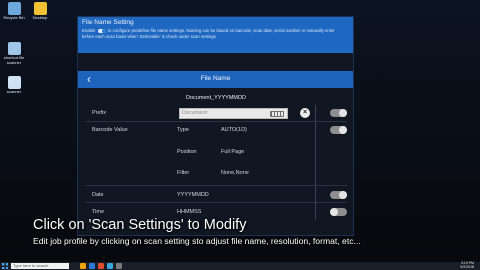 This screenshot has width=480, height=270. I want to click on desktop-icon-scanner: scanner, so click(14, 85).